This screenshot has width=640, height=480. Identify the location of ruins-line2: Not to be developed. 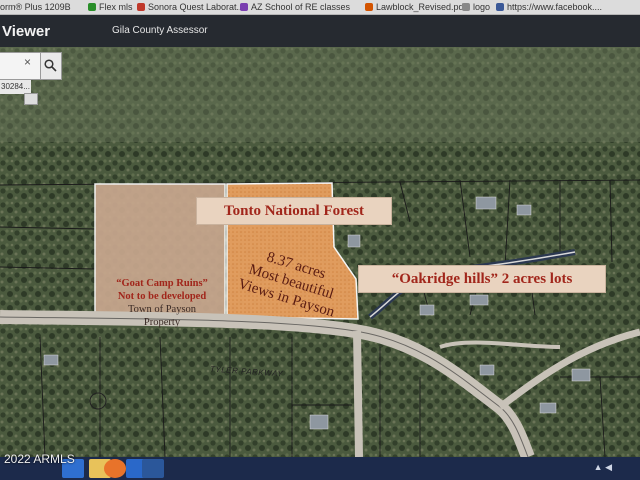
(162, 296).